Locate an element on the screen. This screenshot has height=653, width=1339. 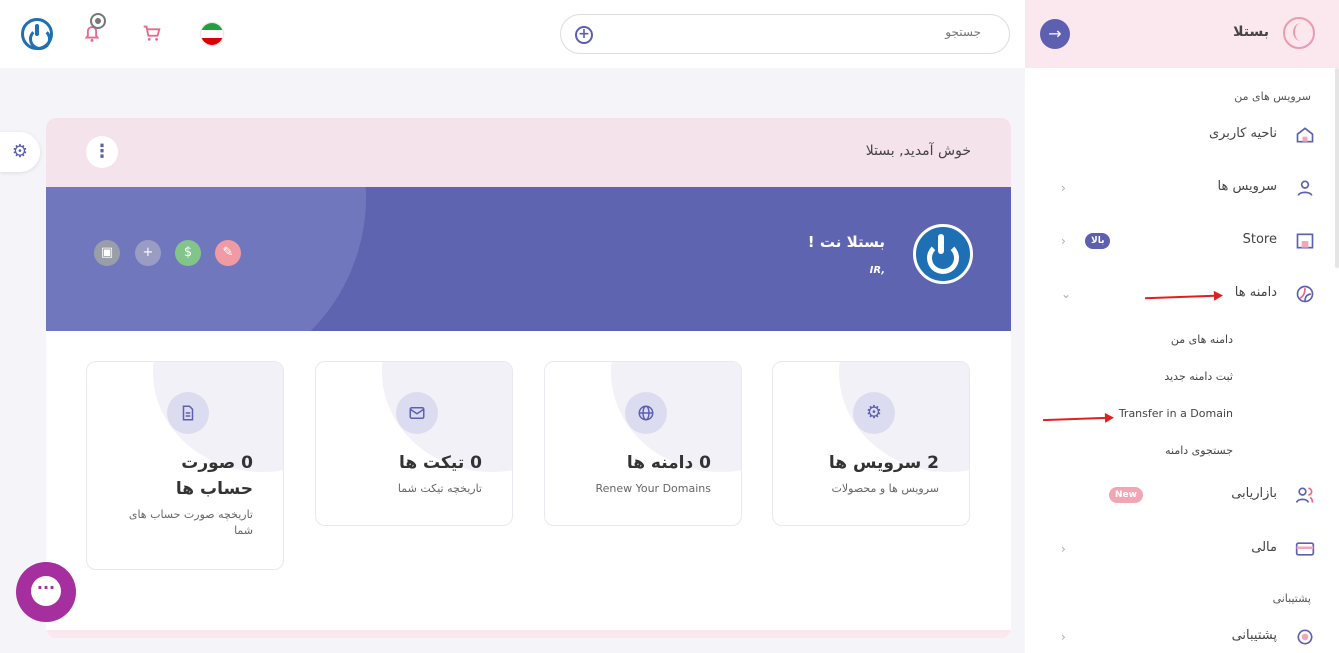
section-support: پشتیبانی is located at coordinates (1291, 598).